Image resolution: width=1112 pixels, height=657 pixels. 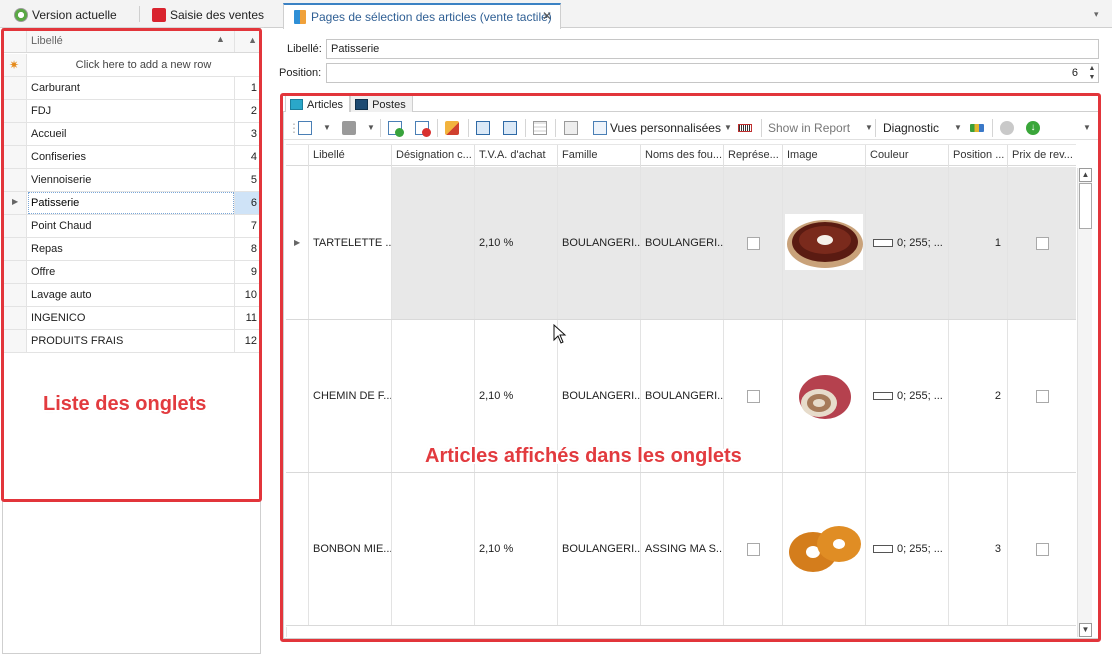 I want to click on position-field: 6, so click(x=712, y=73).